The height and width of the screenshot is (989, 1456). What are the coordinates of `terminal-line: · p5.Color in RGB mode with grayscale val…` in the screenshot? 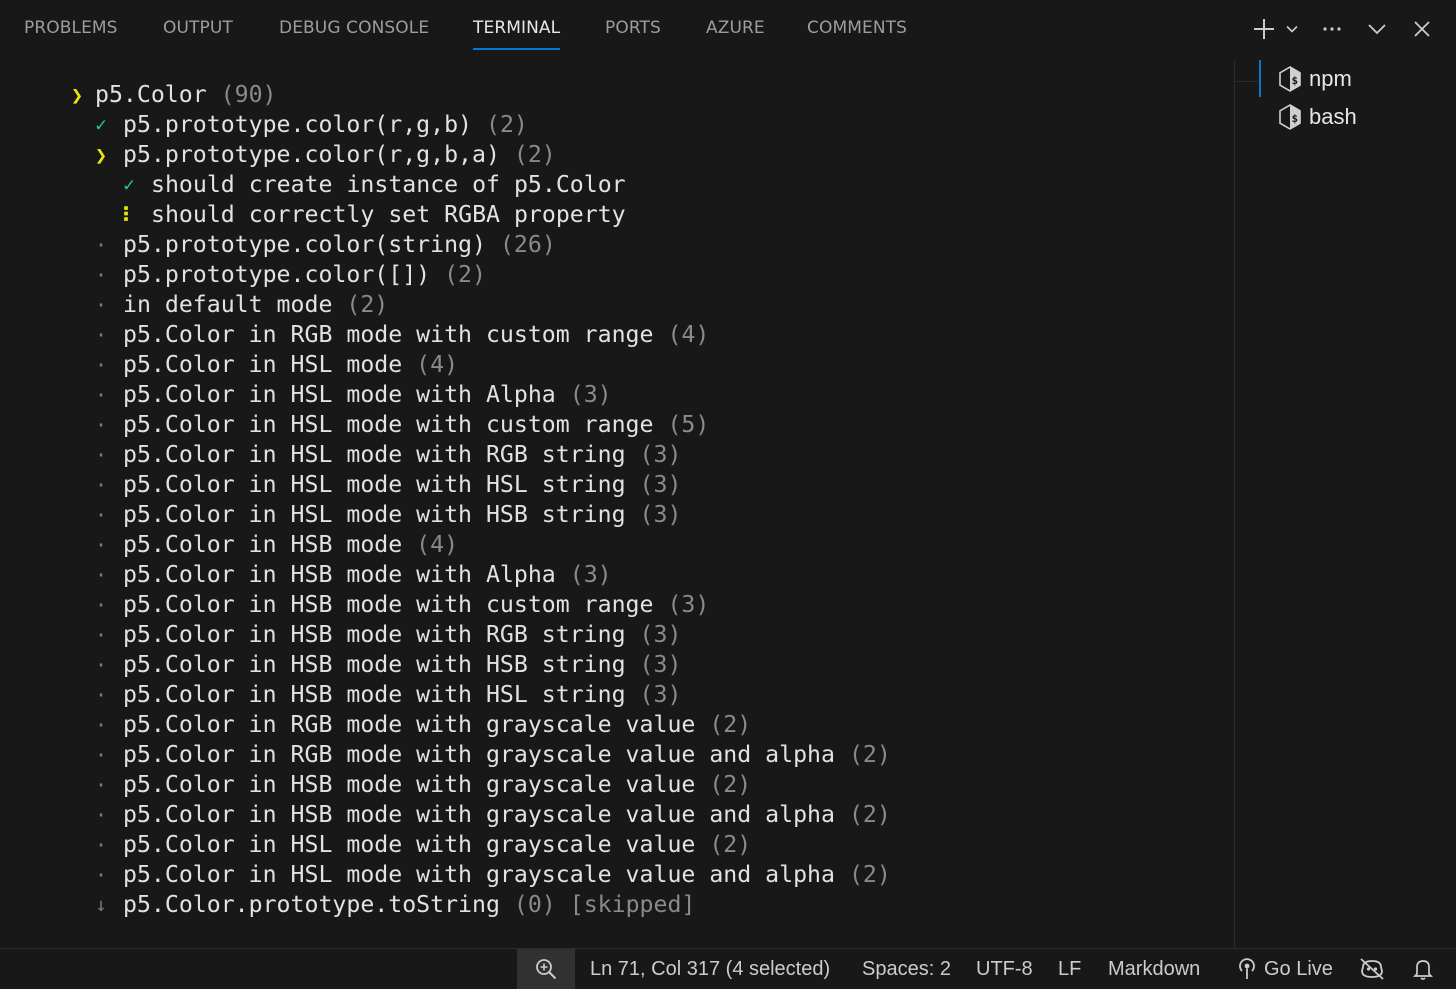 It's located at (617, 755).